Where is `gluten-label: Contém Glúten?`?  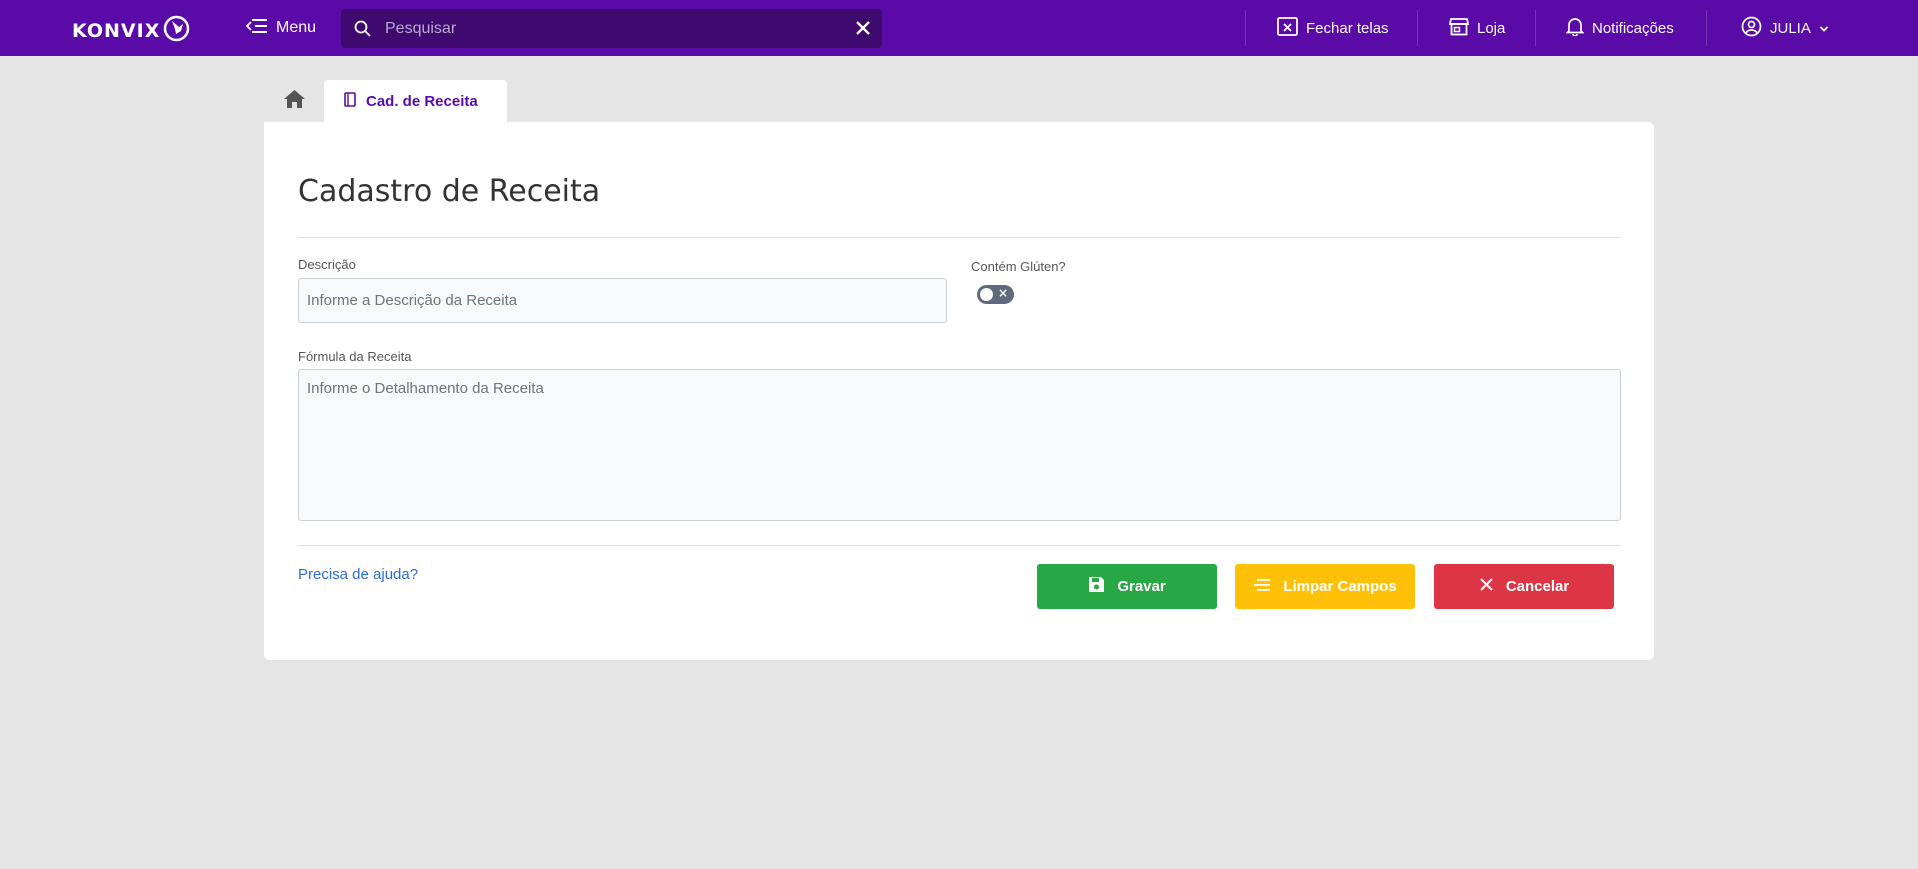 gluten-label: Contém Glúten? is located at coordinates (1018, 266).